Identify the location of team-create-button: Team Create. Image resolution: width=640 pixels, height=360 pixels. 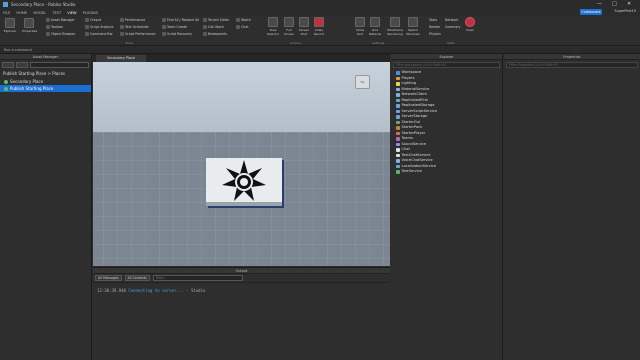
(174, 27).